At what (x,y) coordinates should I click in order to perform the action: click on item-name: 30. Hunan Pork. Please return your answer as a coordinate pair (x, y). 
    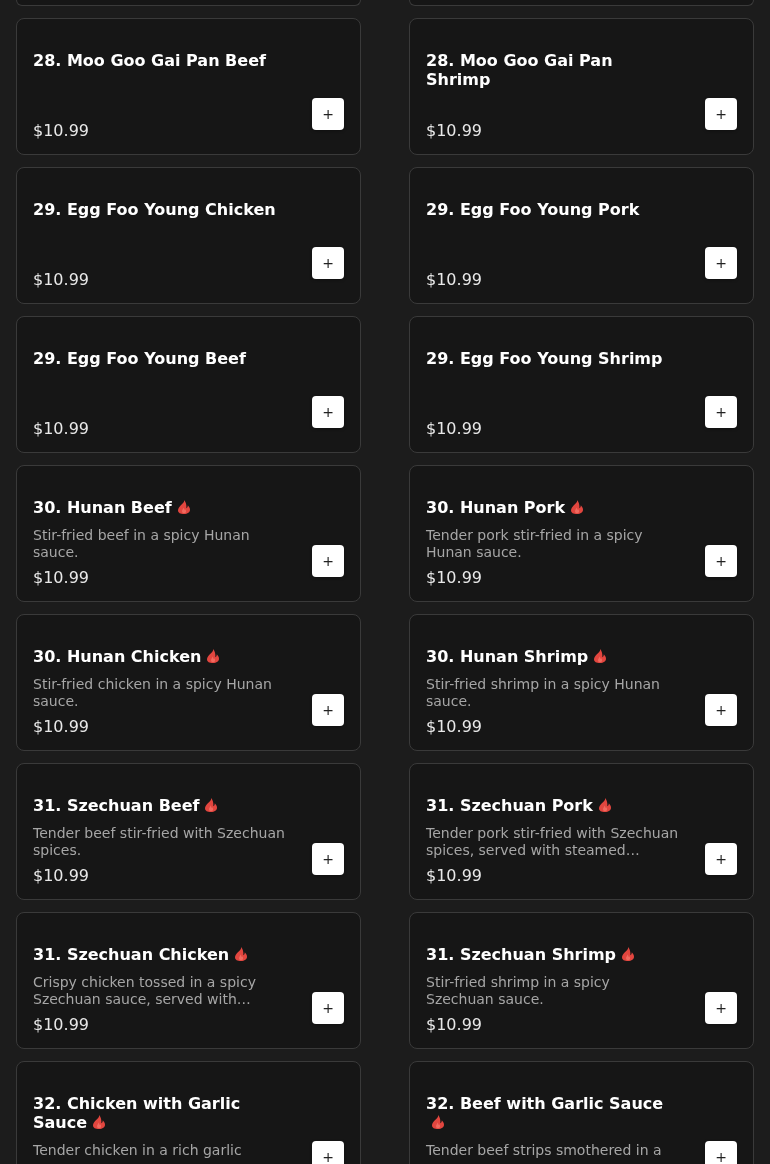
    Looking at the image, I should click on (496, 507).